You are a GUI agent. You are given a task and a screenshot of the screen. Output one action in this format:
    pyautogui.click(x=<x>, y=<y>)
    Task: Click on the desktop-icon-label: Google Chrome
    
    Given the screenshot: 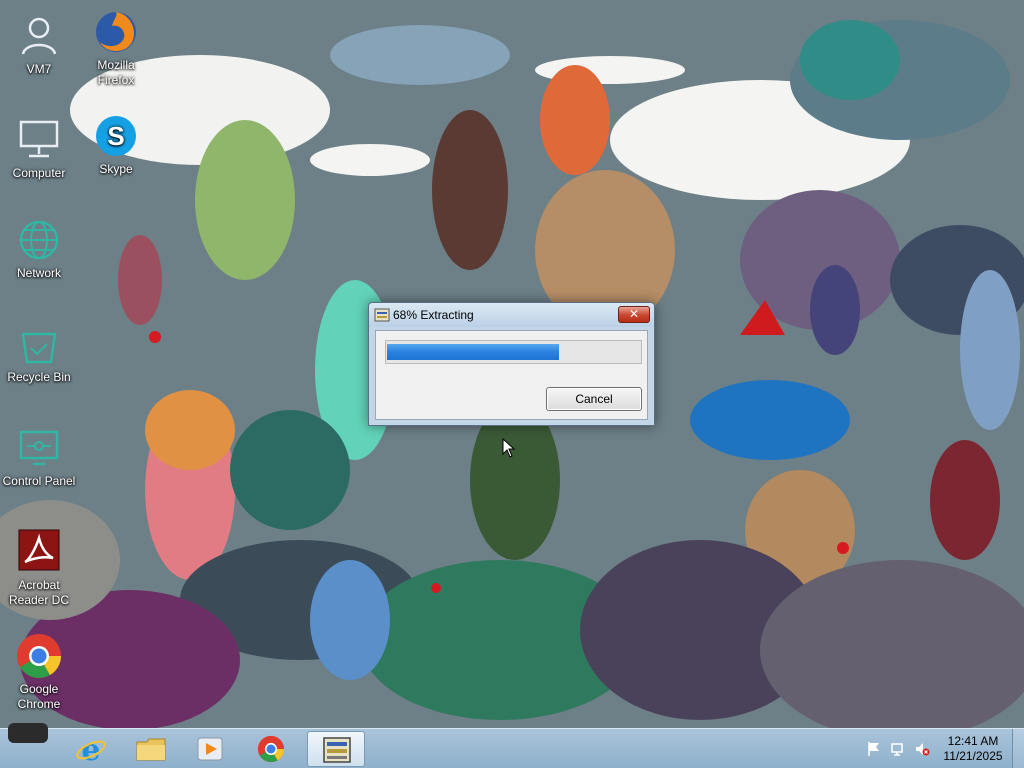 What is the action you would take?
    pyautogui.click(x=39, y=696)
    